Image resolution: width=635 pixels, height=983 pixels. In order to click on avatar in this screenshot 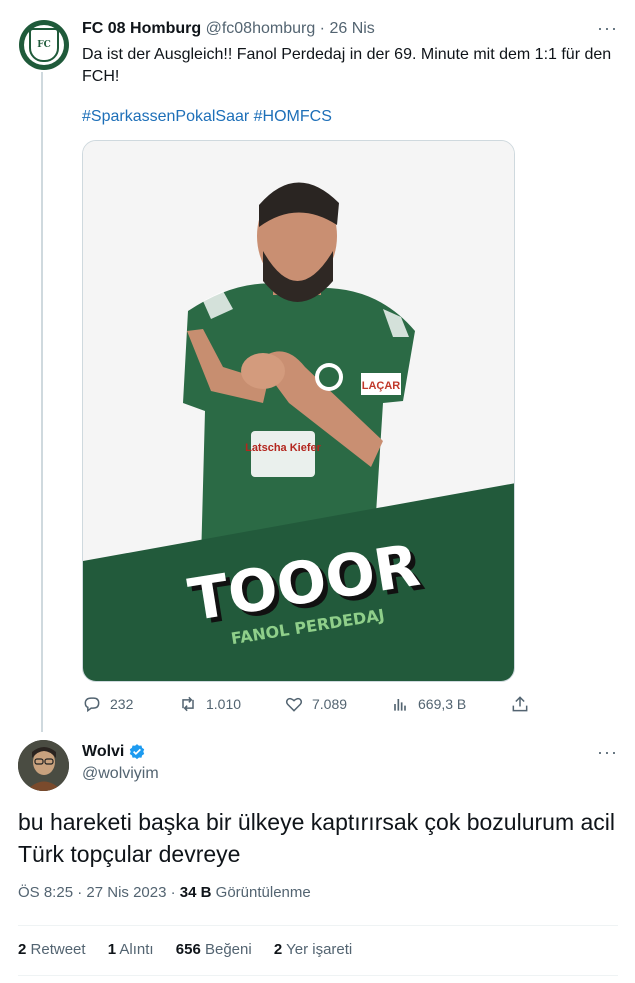, I will do `click(43, 765)`.